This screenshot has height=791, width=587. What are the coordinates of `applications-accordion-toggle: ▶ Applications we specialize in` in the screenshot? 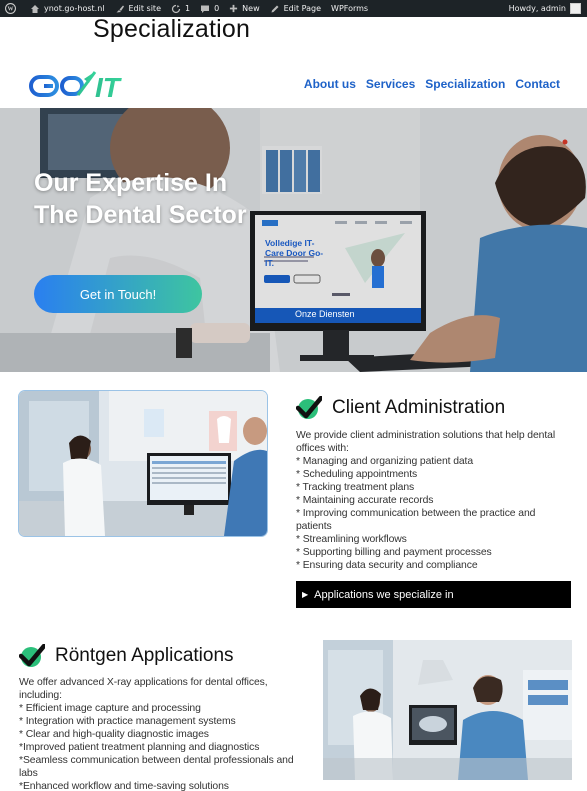 It's located at (433, 594).